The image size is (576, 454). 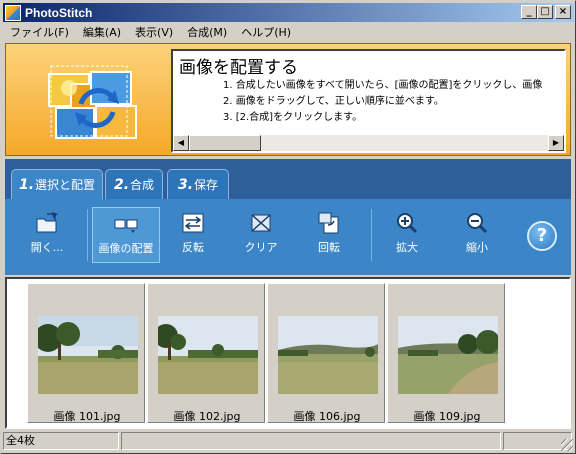 What do you see at coordinates (92, 102) in the screenshot?
I see `stitch-logo-icon` at bounding box center [92, 102].